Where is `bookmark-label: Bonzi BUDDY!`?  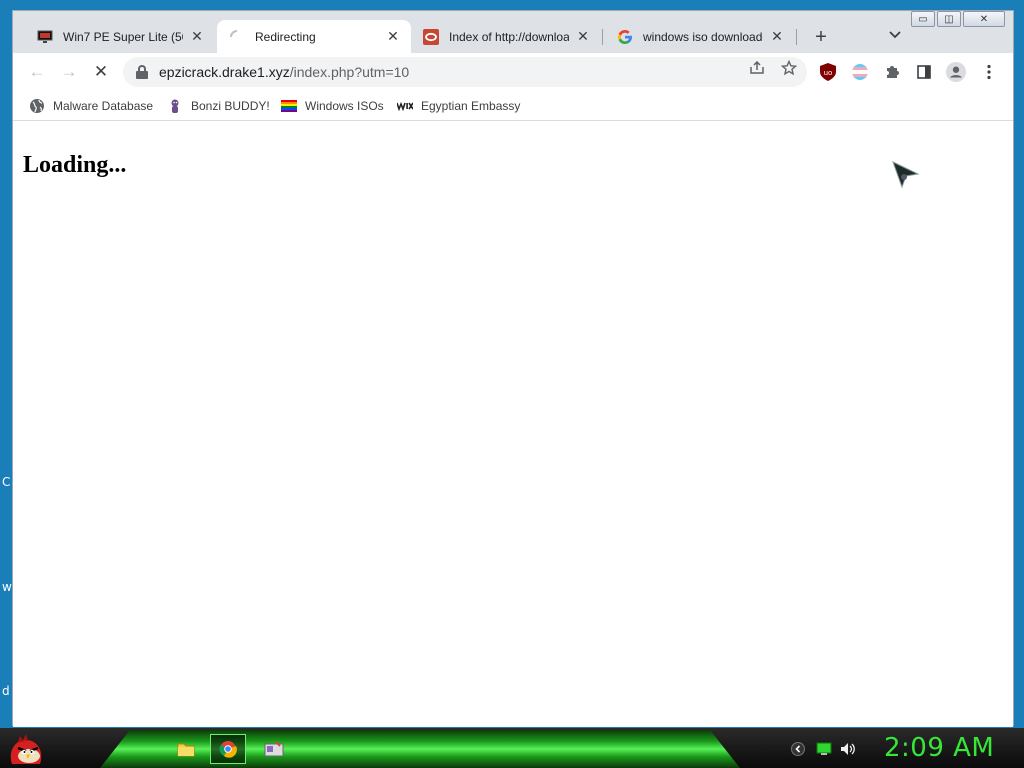 bookmark-label: Bonzi BUDDY! is located at coordinates (230, 106).